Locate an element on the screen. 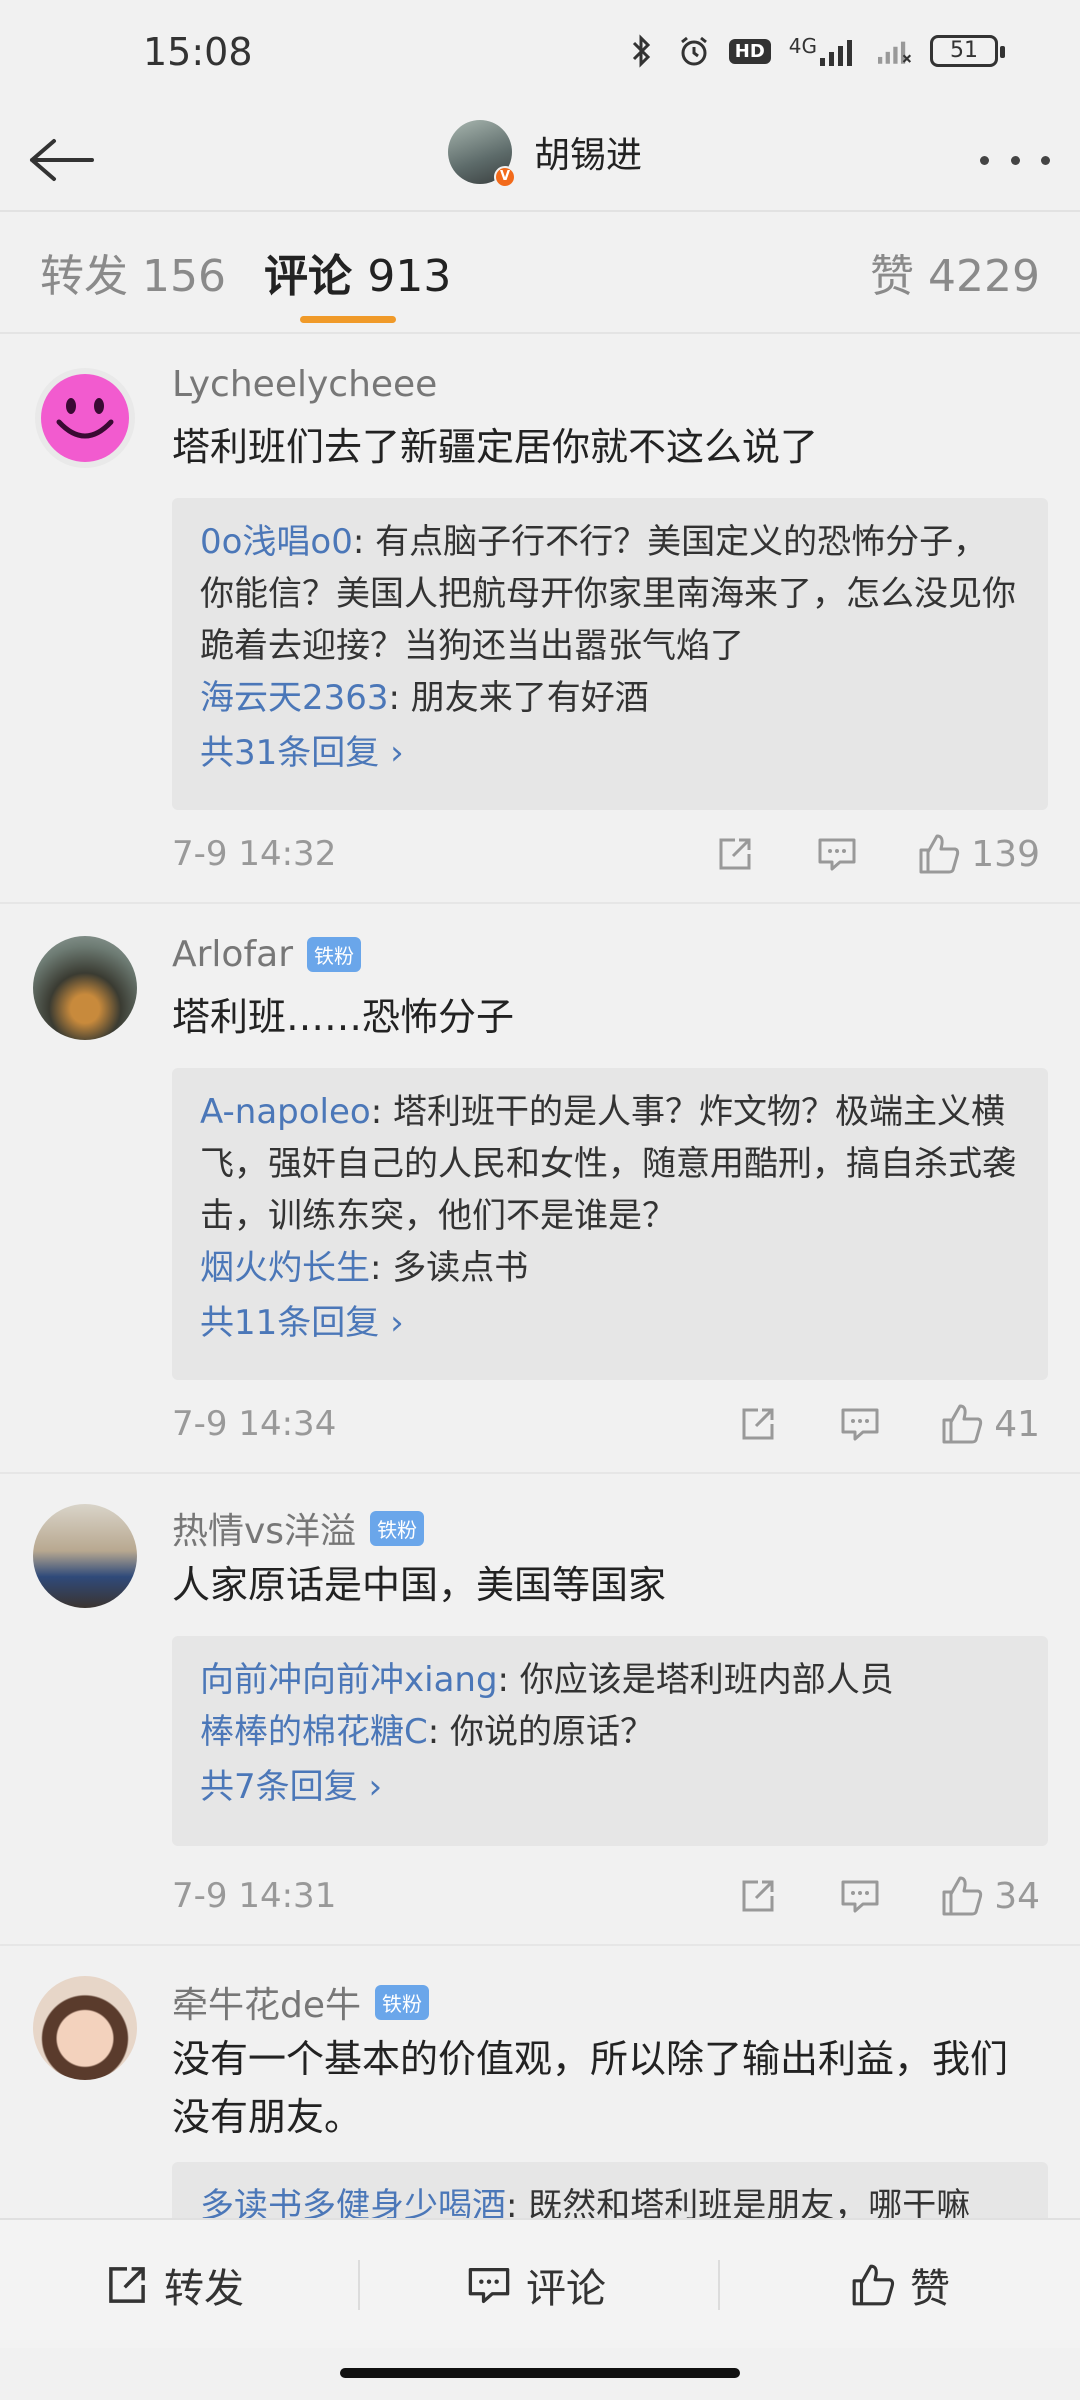 The image size is (1080, 2400). signal-secondary-icon is located at coordinates (895, 51).